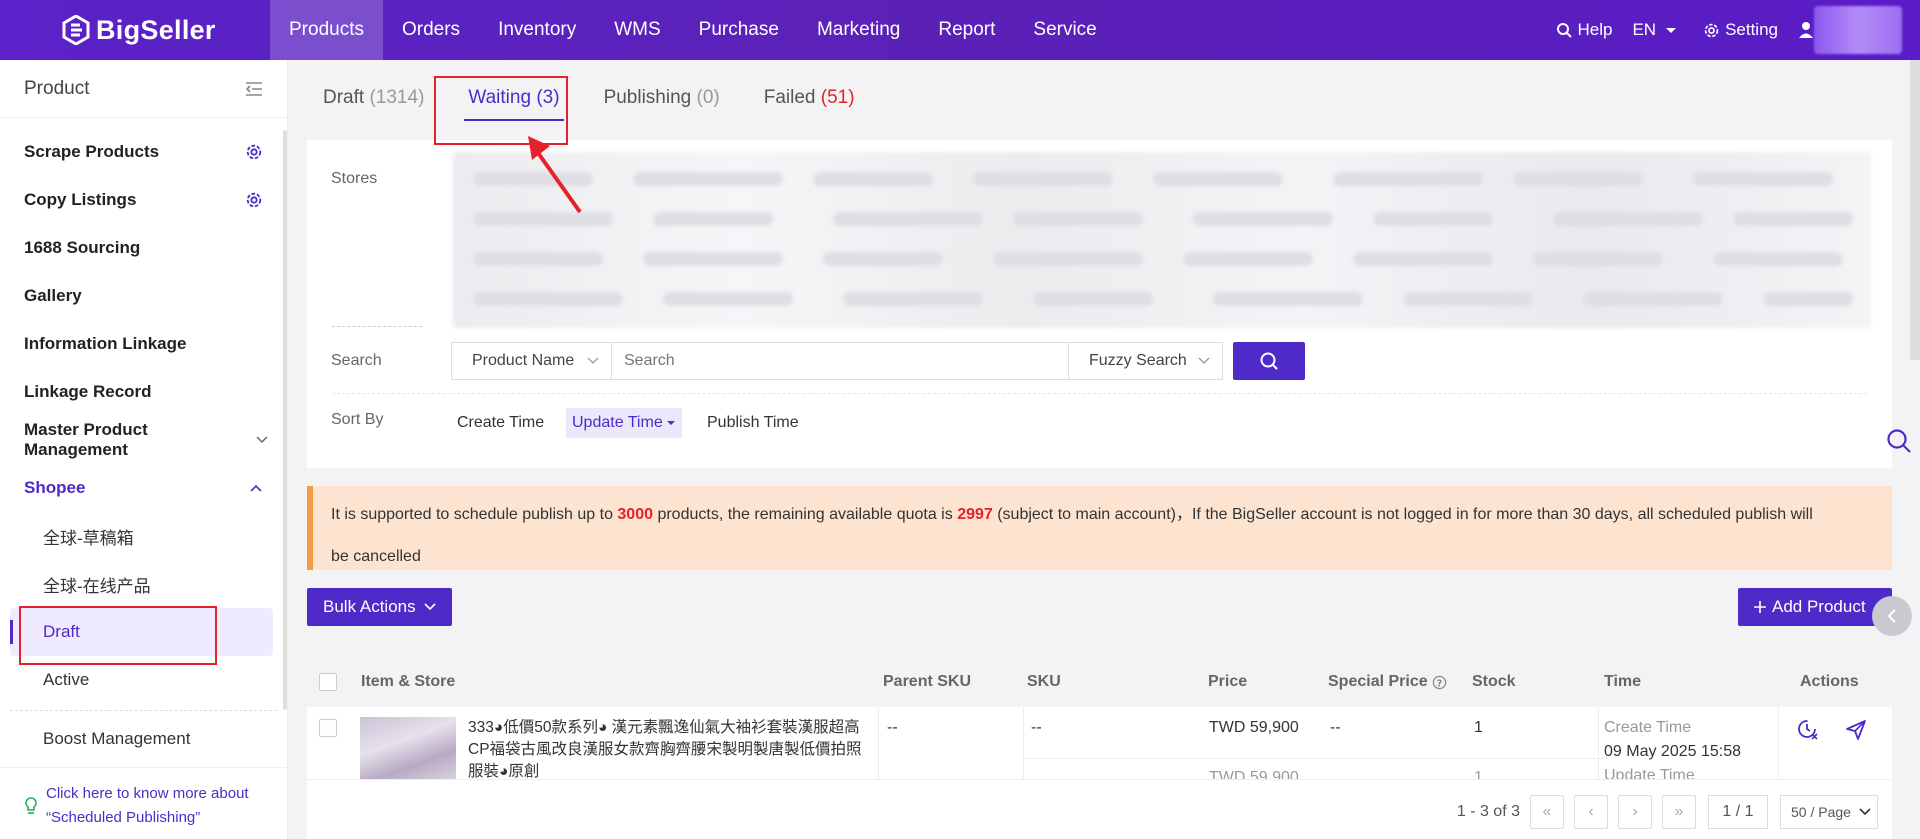 Image resolution: width=1920 pixels, height=839 pixels. I want to click on add-product-button: Add Product, so click(1815, 607).